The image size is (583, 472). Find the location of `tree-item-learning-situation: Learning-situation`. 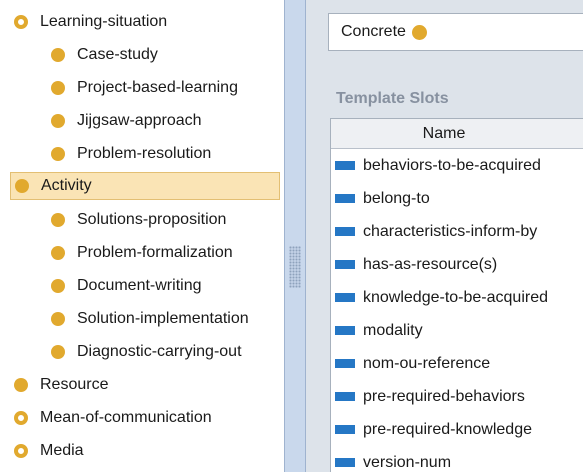

tree-item-learning-situation: Learning-situation is located at coordinates (145, 22).